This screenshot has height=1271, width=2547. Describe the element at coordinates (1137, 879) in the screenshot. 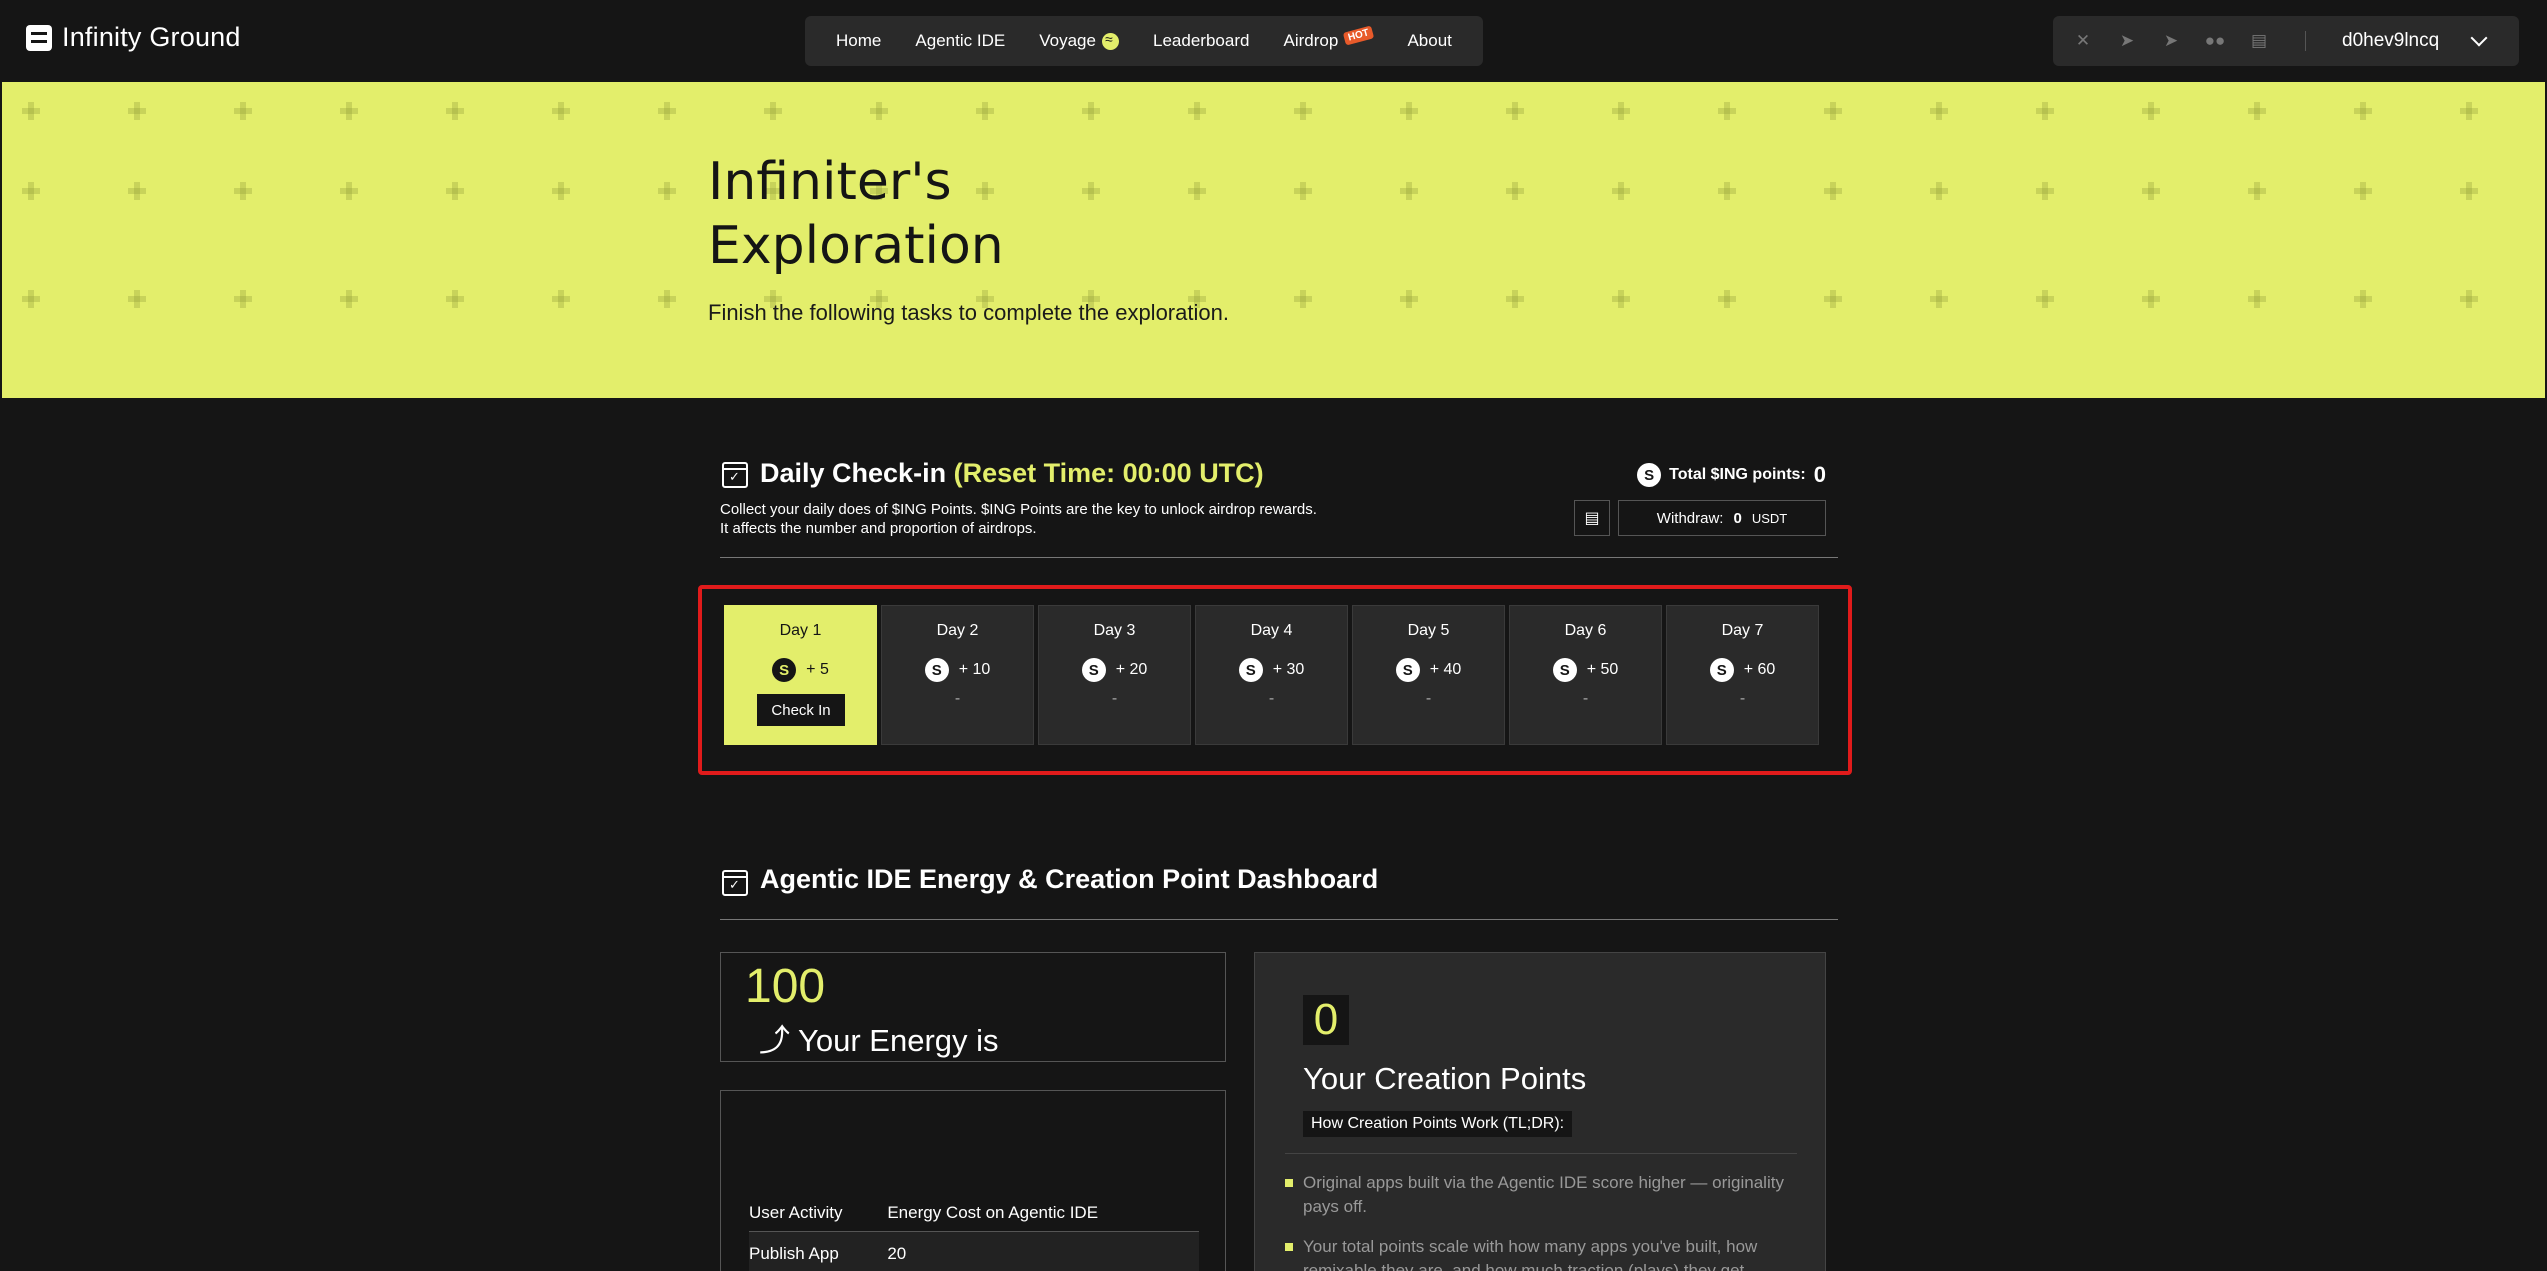

I see `dashboard-title-part: Creation Point` at that location.